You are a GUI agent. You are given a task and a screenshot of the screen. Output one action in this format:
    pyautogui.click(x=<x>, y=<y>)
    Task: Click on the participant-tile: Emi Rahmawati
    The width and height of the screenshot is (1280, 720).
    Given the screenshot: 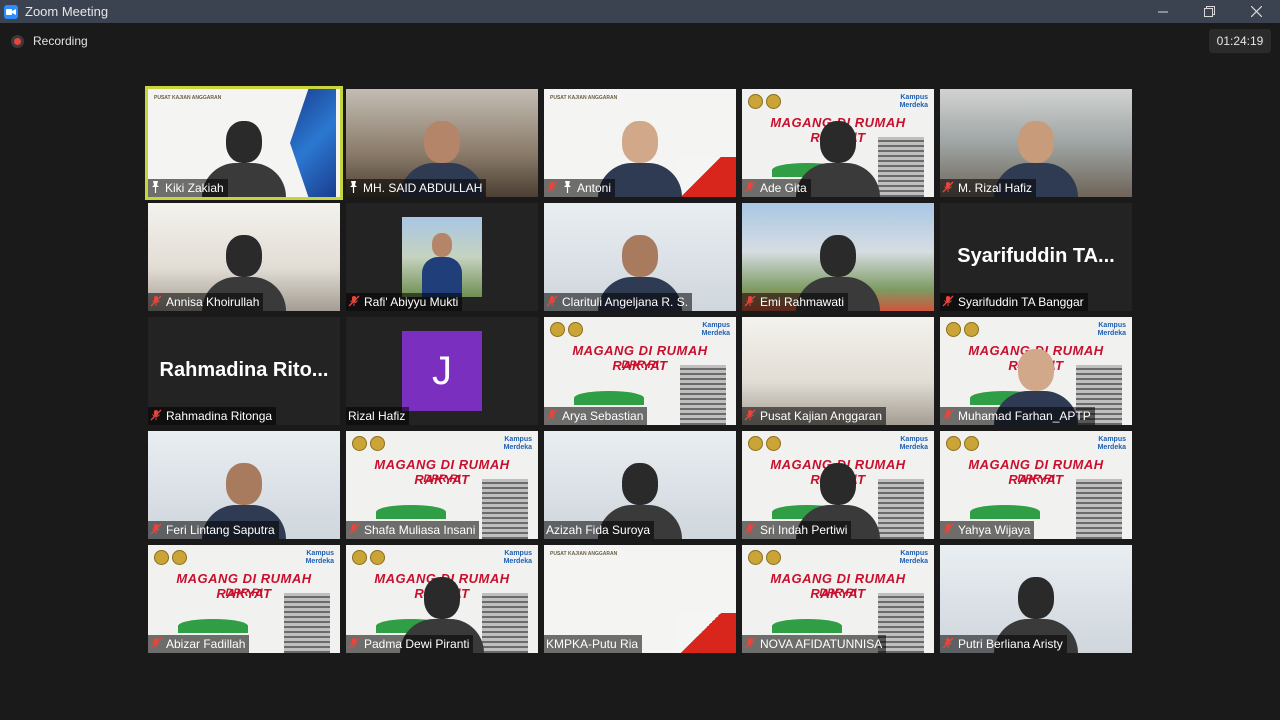 What is the action you would take?
    pyautogui.click(x=838, y=257)
    